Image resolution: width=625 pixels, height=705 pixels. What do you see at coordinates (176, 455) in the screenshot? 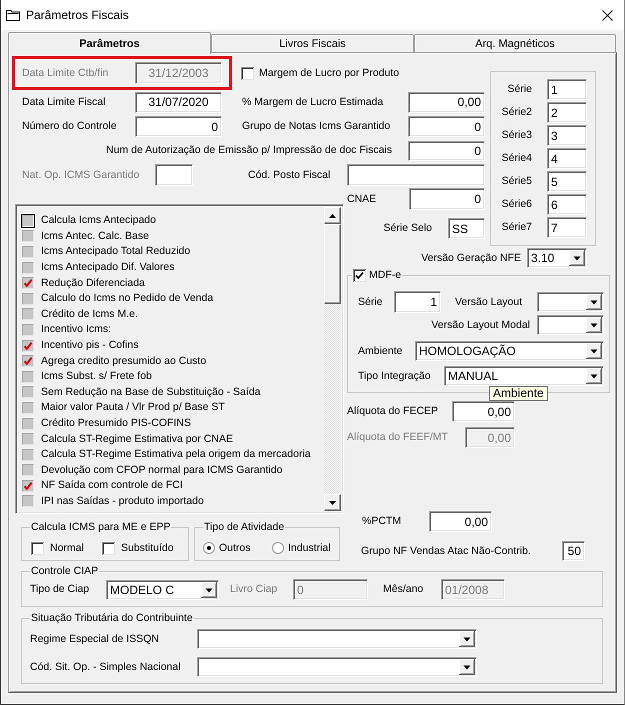
I see `option-label: Calcula ST-Regime Estimativa pela origem da mercadoria` at bounding box center [176, 455].